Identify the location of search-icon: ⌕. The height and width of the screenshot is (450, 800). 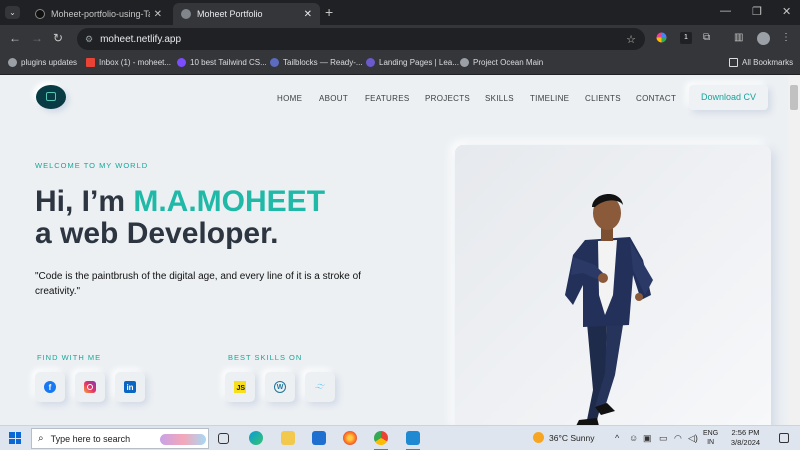
(41, 438).